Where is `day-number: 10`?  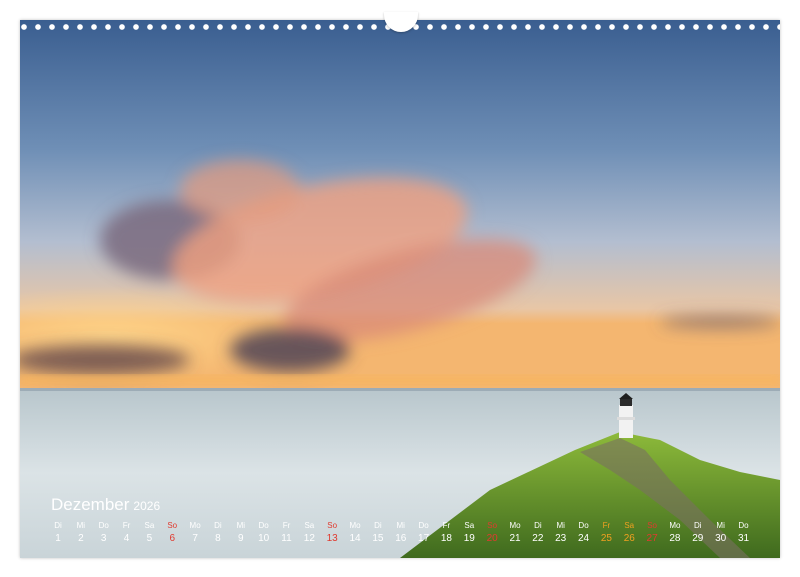 day-number: 10 is located at coordinates (264, 538).